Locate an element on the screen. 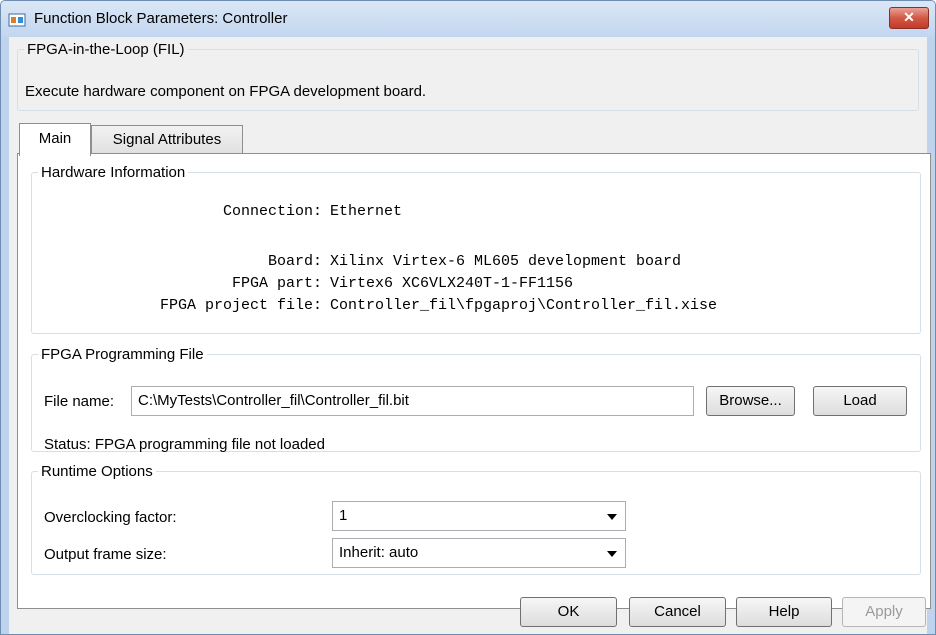 Image resolution: width=936 pixels, height=635 pixels. overclocking-factor-value: 1 is located at coordinates (343, 515).